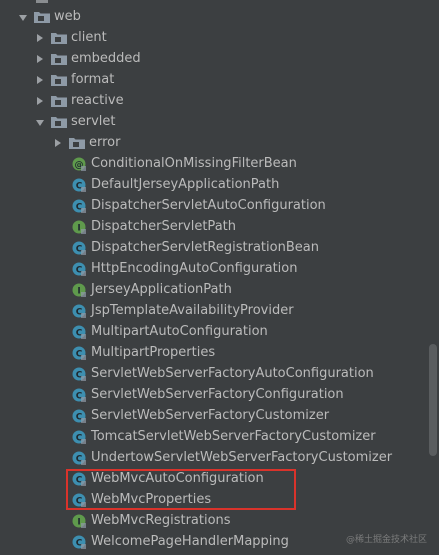 The image size is (439, 555). I want to click on tree-node-package: client, so click(215, 37).